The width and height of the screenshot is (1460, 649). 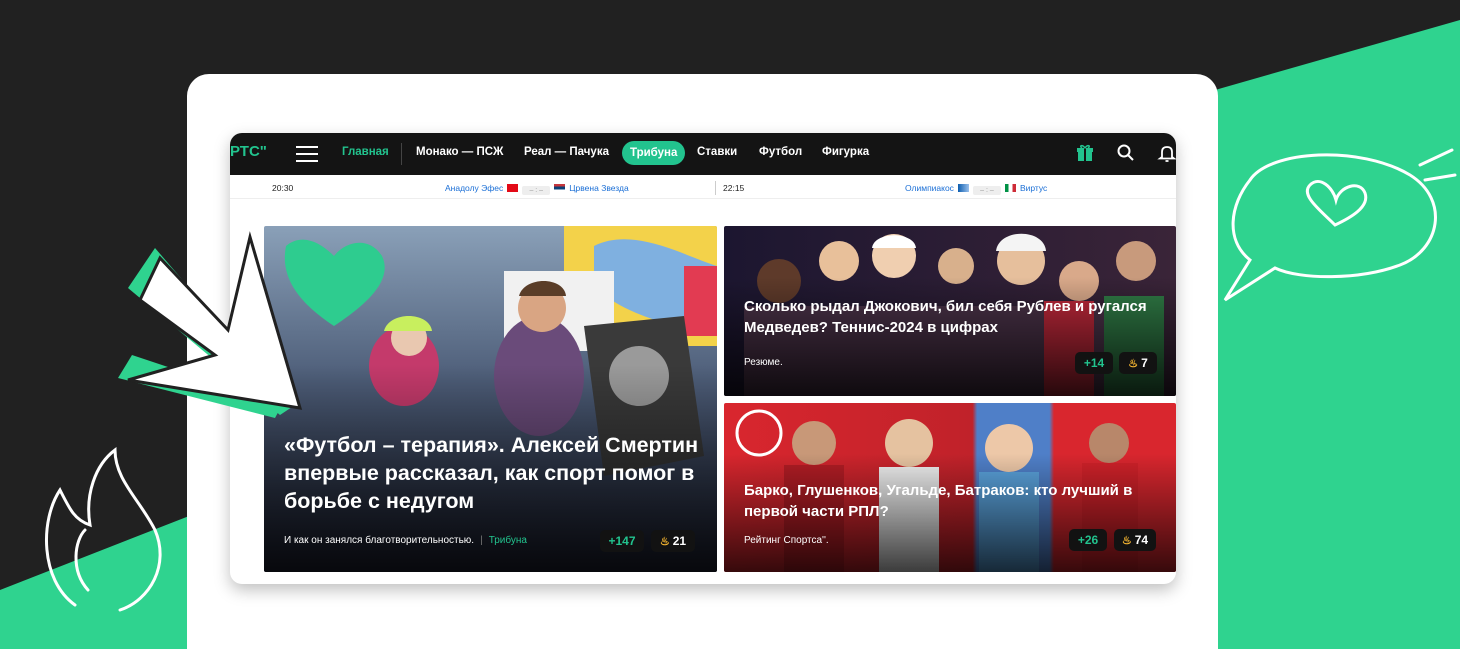 What do you see at coordinates (1033, 188) in the screenshot?
I see `away-team: Виртус` at bounding box center [1033, 188].